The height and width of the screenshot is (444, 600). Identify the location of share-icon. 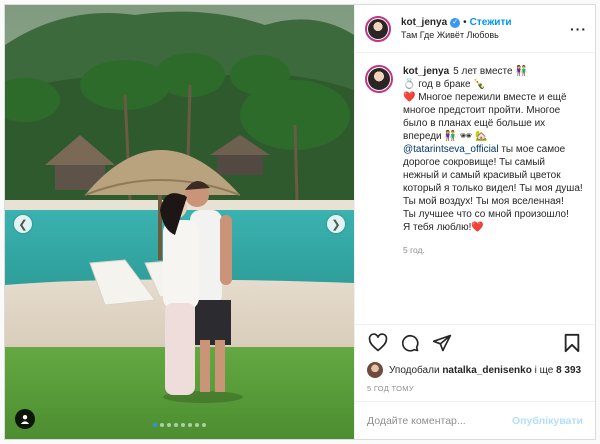
(442, 343).